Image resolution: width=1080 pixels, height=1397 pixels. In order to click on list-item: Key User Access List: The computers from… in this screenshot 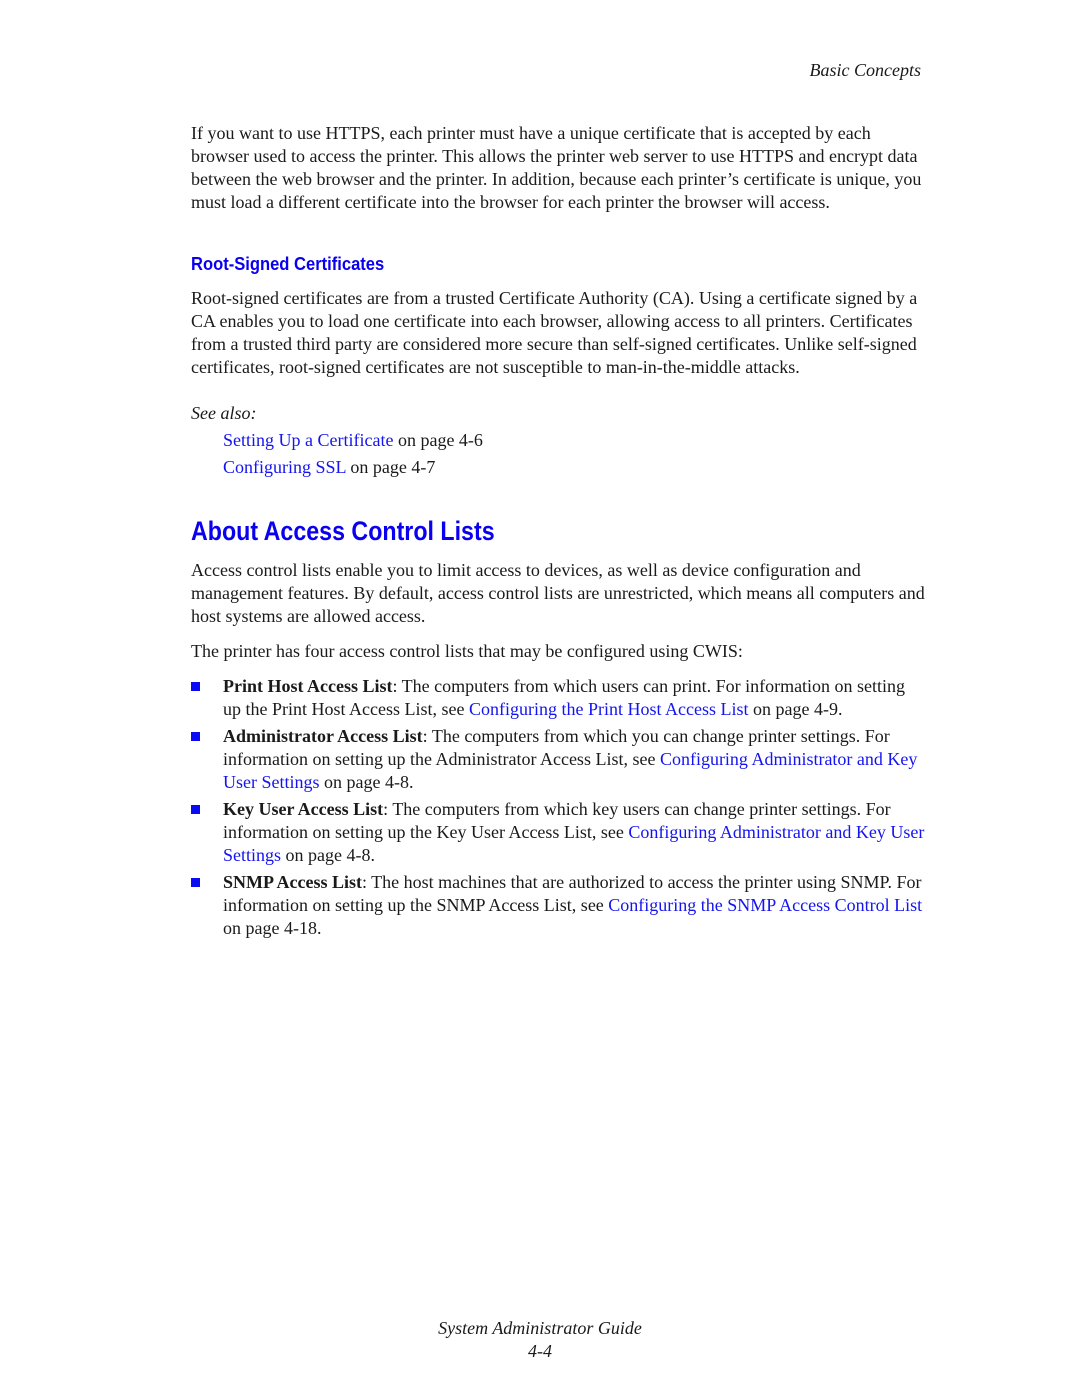, I will do `click(558, 832)`.